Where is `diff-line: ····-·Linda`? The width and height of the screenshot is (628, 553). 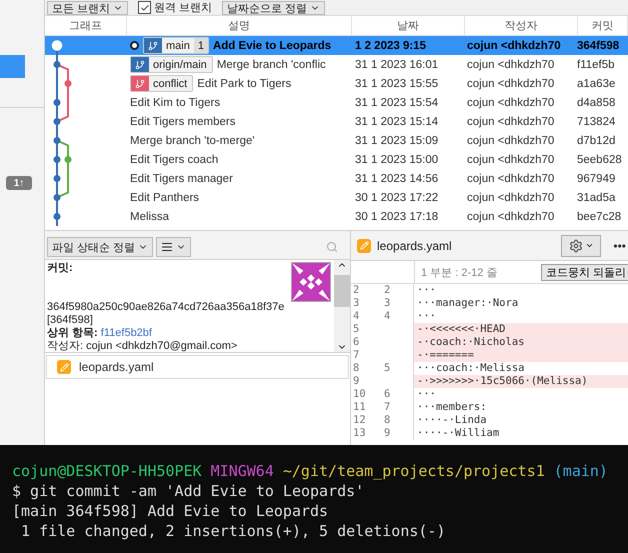
diff-line: ····-·Linda is located at coordinates (520, 420).